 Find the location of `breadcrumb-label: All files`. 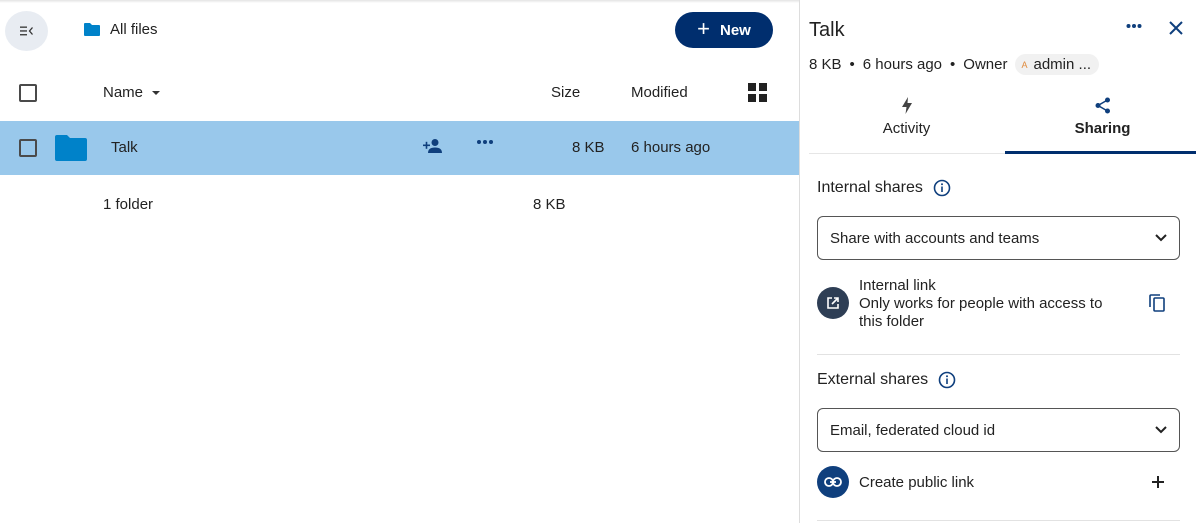

breadcrumb-label: All files is located at coordinates (134, 29).